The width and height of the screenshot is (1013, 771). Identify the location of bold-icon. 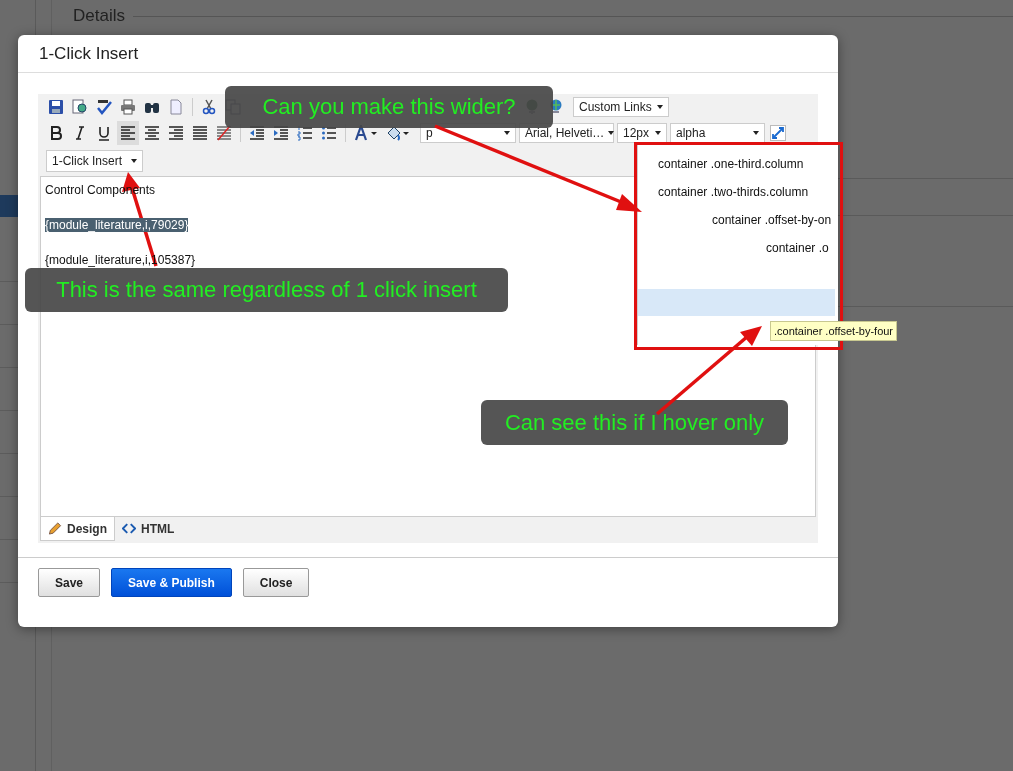
(56, 133).